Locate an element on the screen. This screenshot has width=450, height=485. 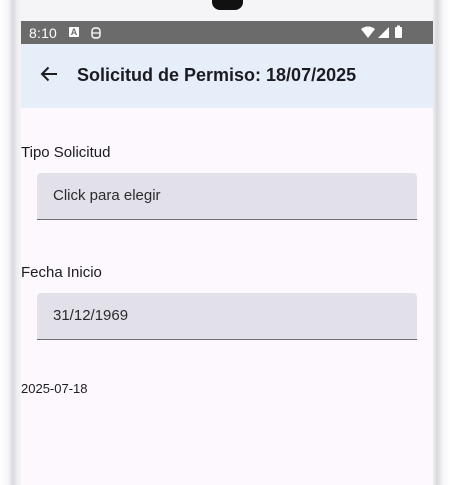
page-title: Solicitud de Permiso: 18/07/2025 is located at coordinates (217, 75).